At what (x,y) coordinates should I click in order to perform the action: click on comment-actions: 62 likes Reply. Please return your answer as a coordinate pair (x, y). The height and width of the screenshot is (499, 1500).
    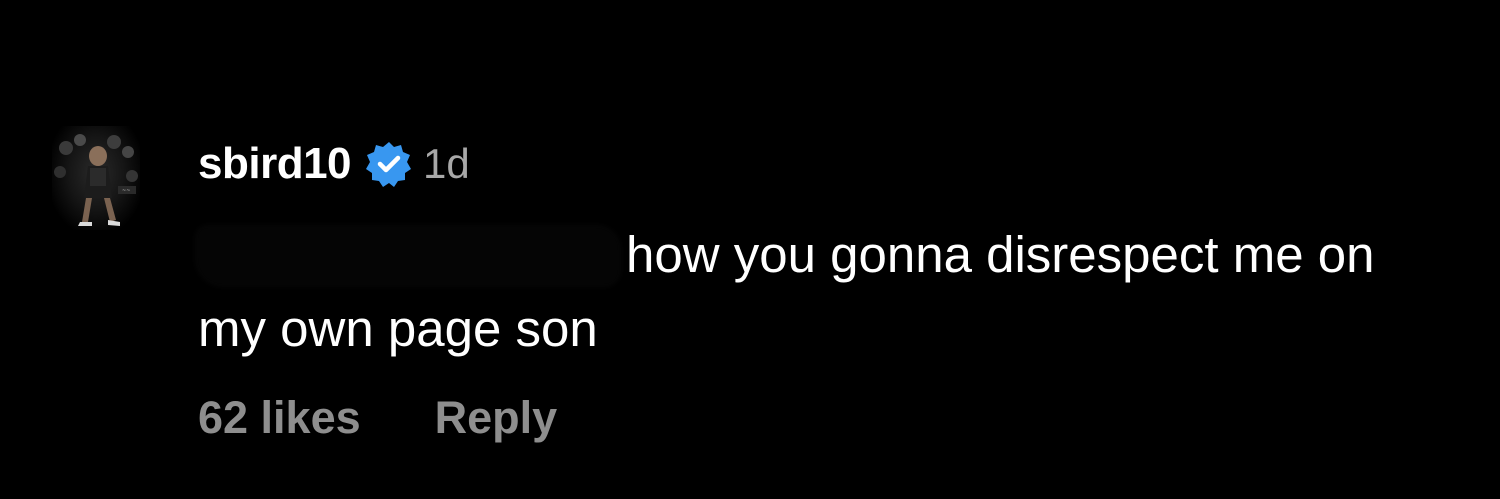
    Looking at the image, I should click on (377, 418).